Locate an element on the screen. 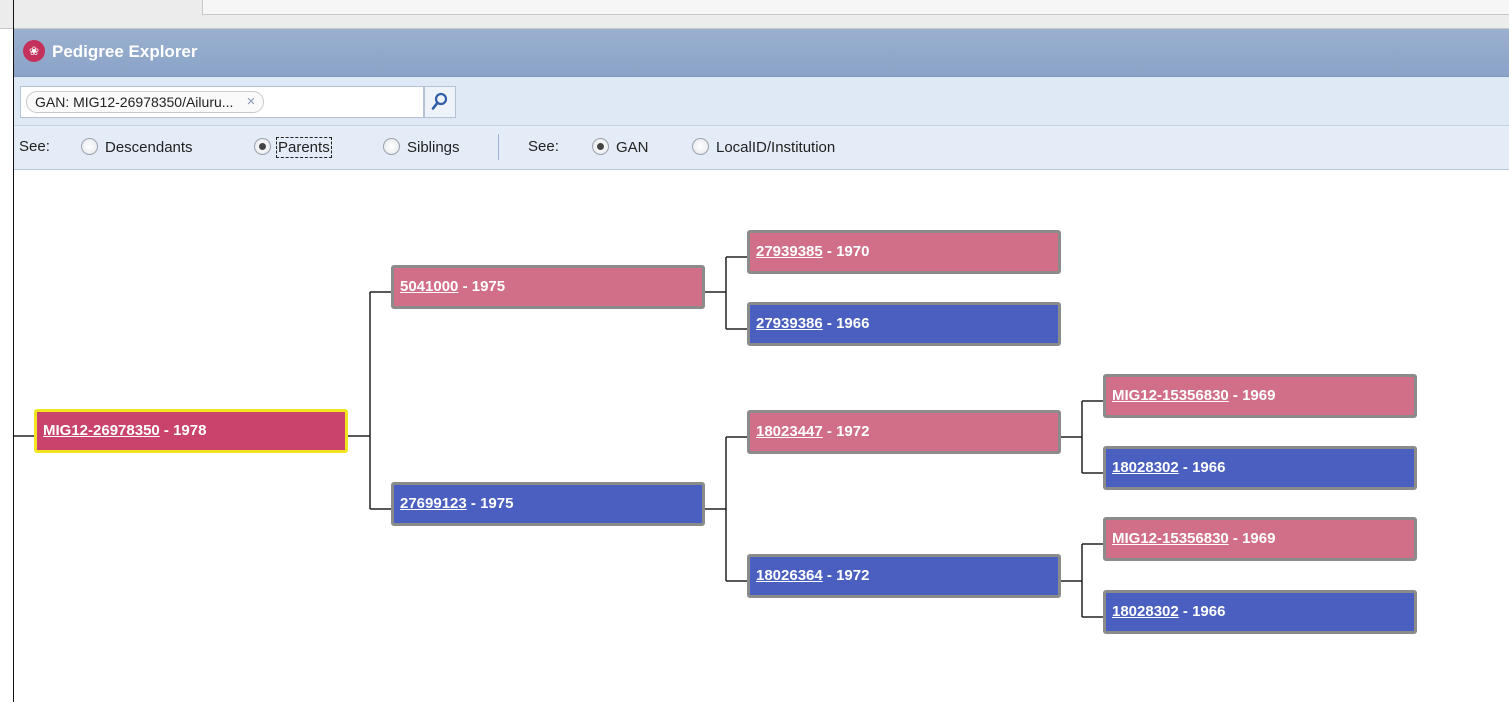  radio-descendants-label: Descendants is located at coordinates (149, 147).